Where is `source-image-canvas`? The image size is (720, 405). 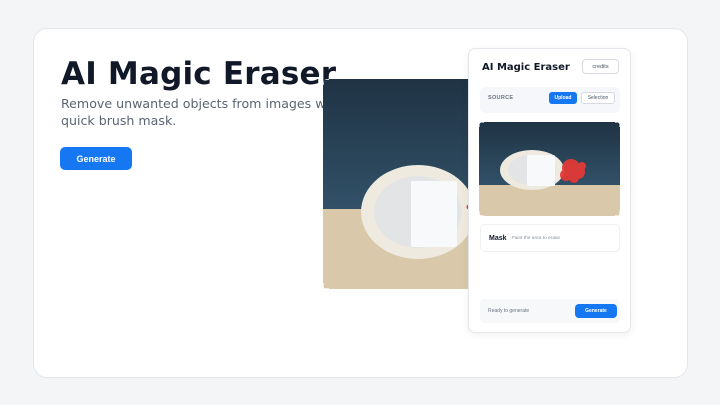
source-image-canvas is located at coordinates (549, 169).